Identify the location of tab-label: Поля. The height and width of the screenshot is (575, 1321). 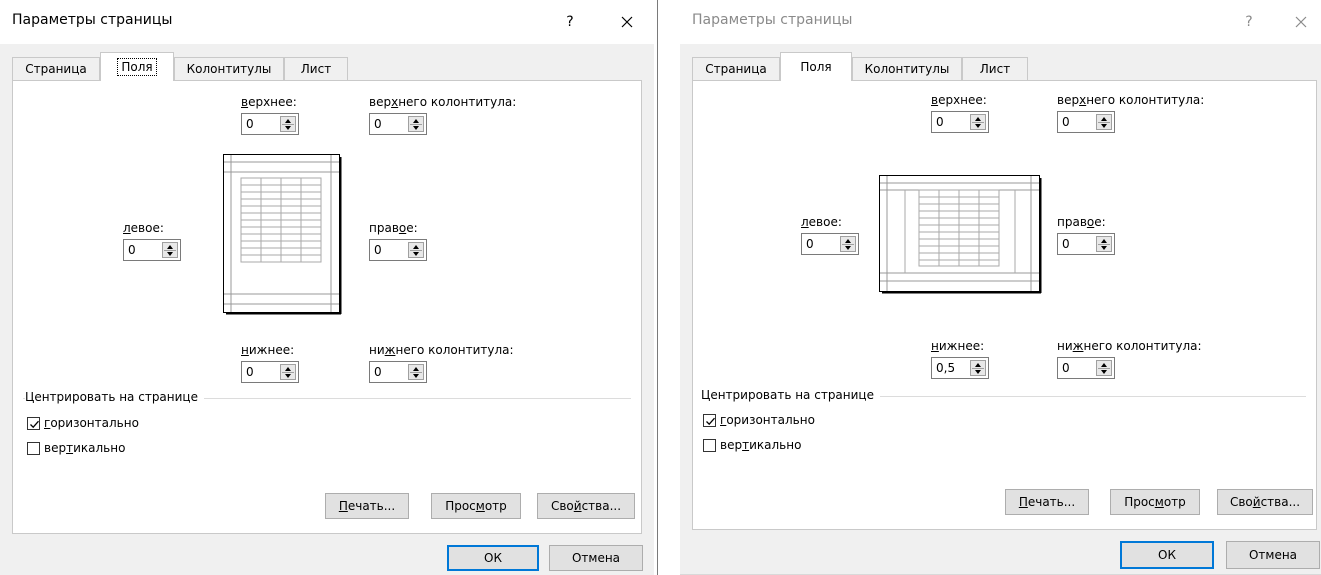
(816, 67).